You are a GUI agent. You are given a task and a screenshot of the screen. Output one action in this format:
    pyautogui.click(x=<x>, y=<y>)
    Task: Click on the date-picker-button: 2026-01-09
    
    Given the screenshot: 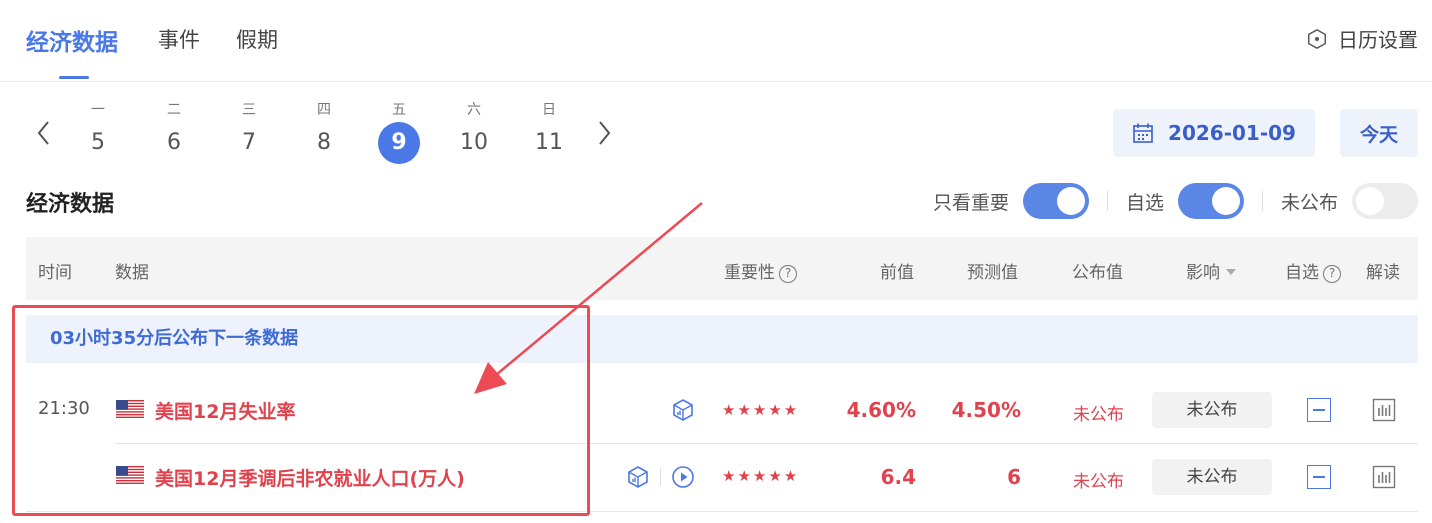 What is the action you would take?
    pyautogui.click(x=1214, y=133)
    